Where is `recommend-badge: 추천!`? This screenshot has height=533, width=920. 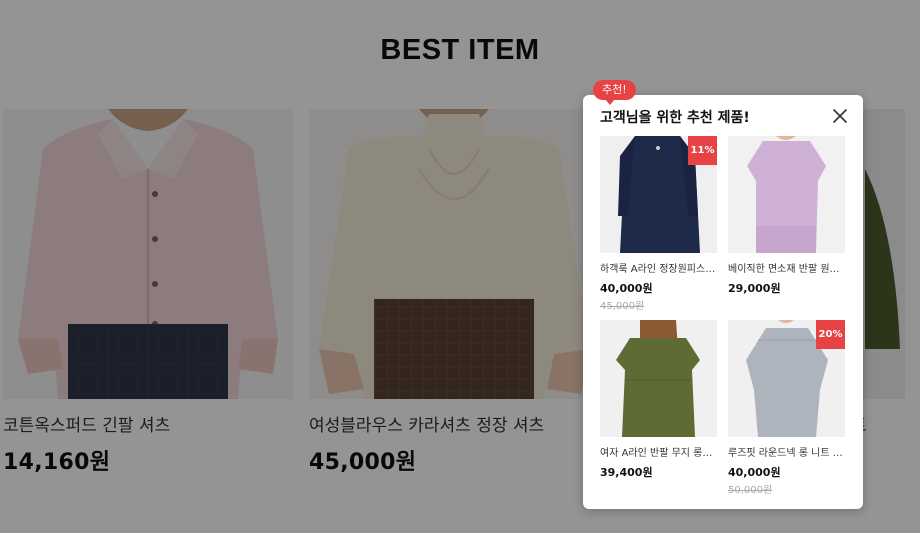
recommend-badge: 추천! is located at coordinates (614, 92).